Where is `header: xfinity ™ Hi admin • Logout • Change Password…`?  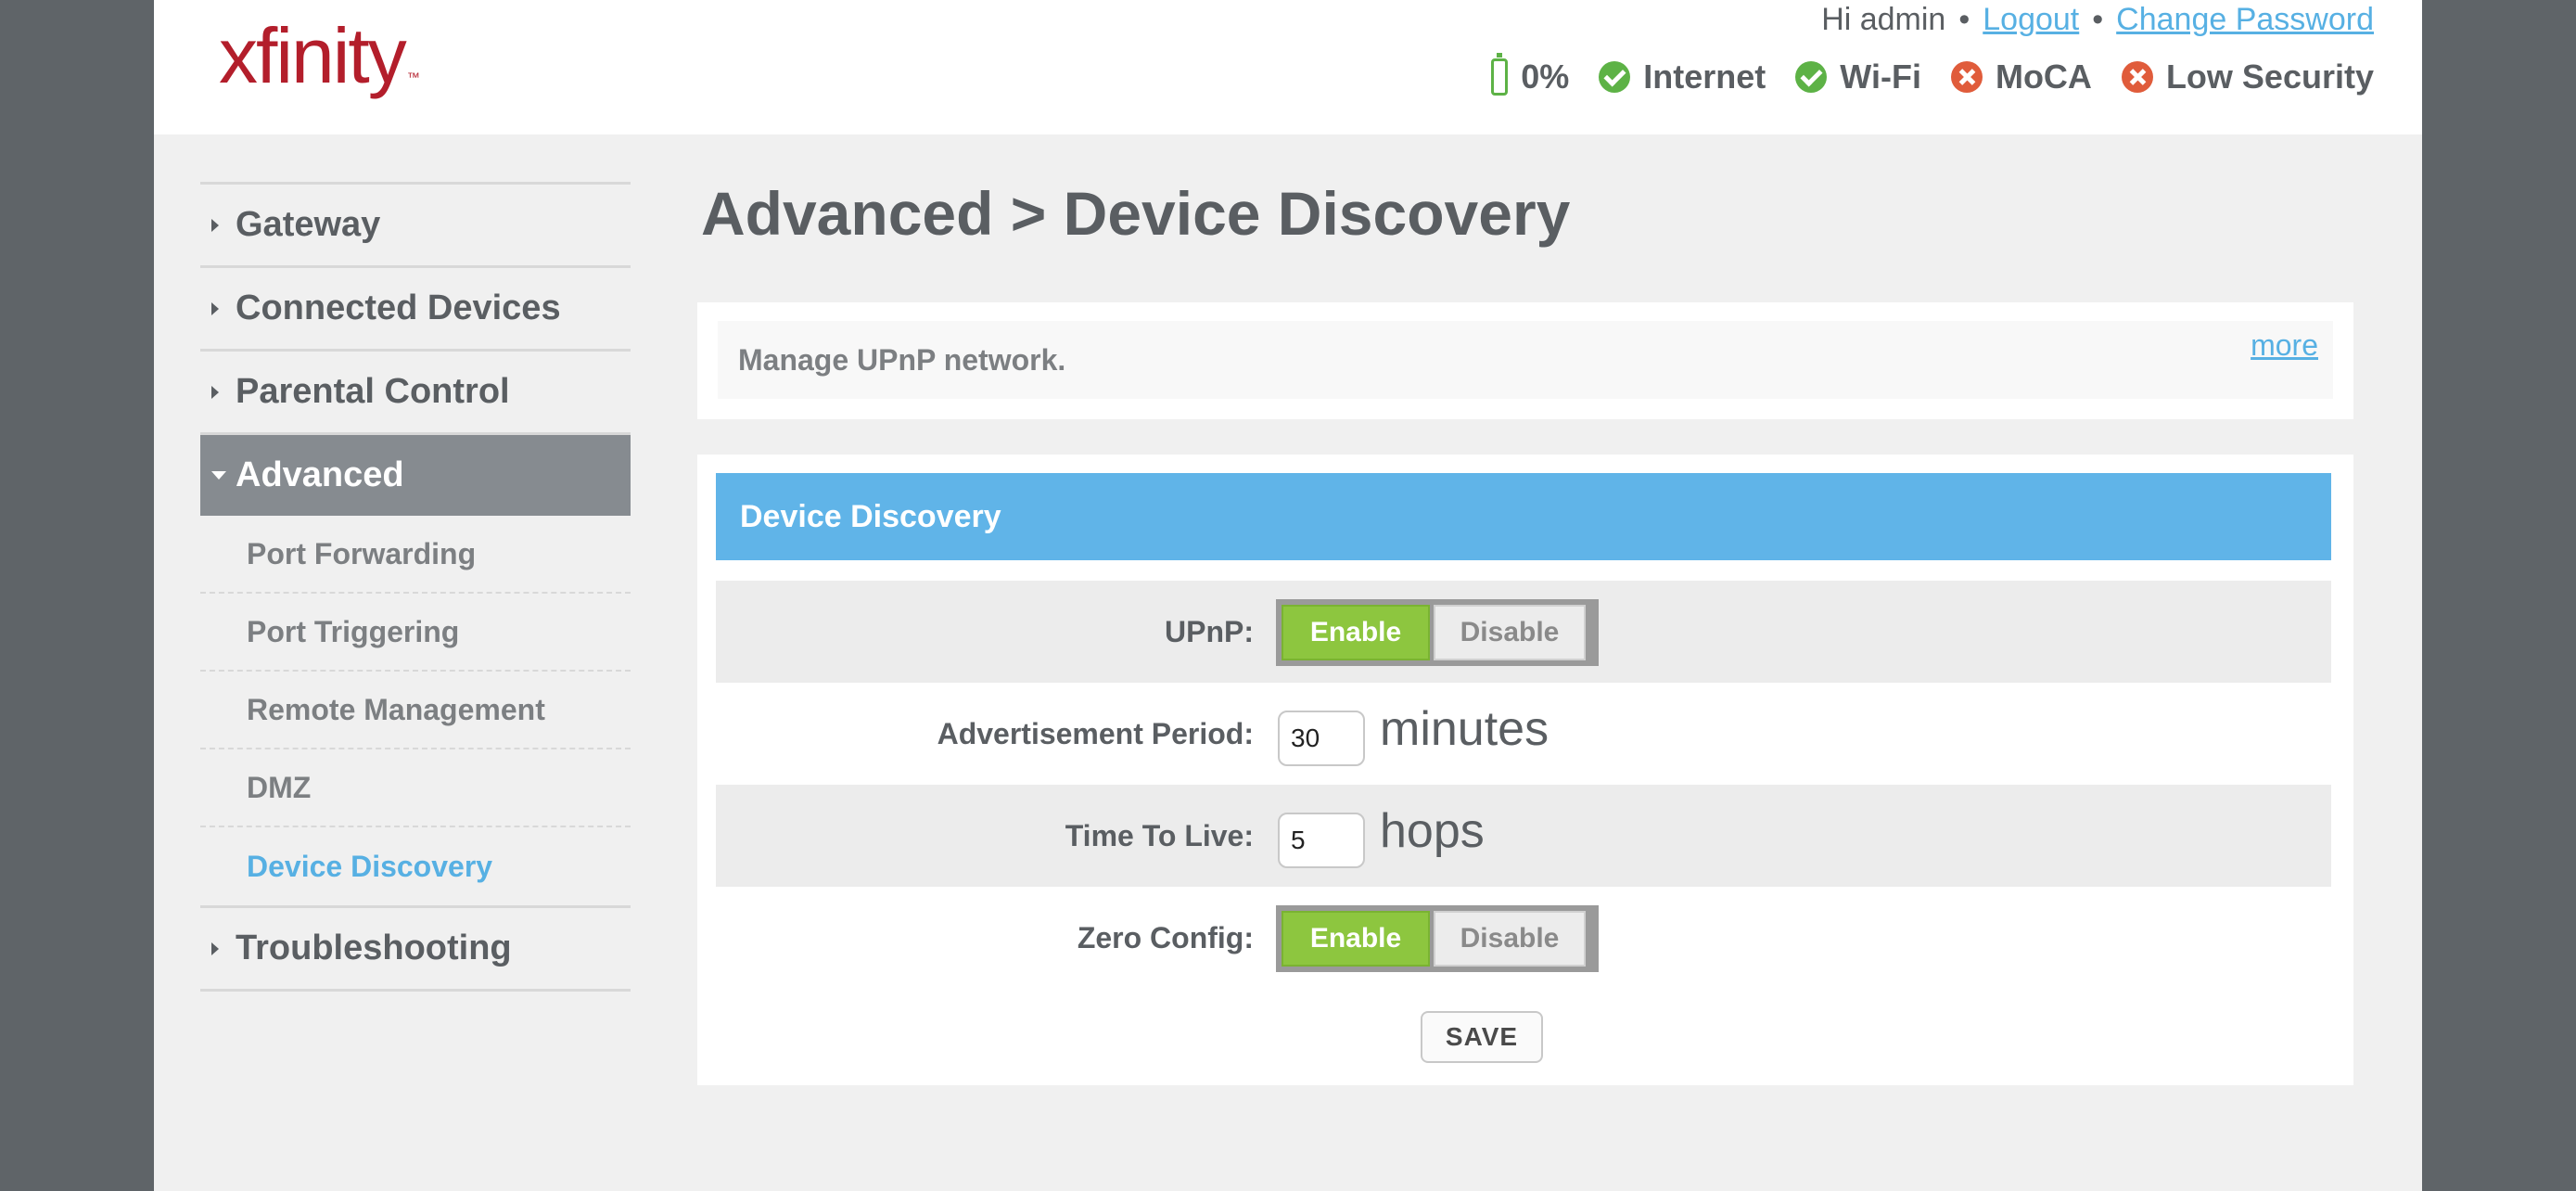 header: xfinity ™ Hi admin • Logout • Change Password… is located at coordinates (1288, 67).